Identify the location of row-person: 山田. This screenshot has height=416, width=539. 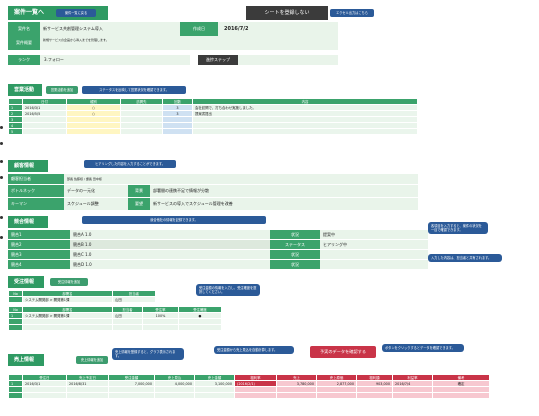
(134, 299).